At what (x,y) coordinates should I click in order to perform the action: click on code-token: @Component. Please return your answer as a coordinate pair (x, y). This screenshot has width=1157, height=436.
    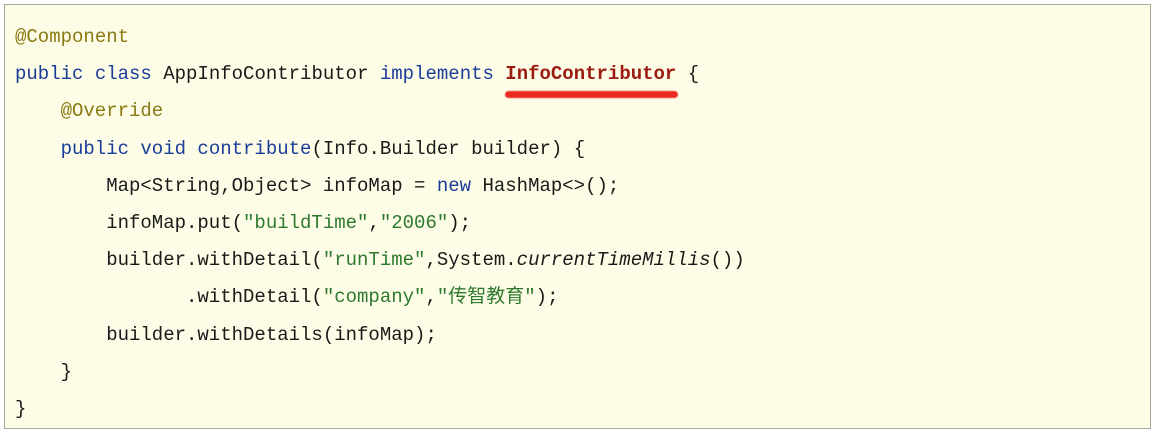
    Looking at the image, I should click on (72, 37).